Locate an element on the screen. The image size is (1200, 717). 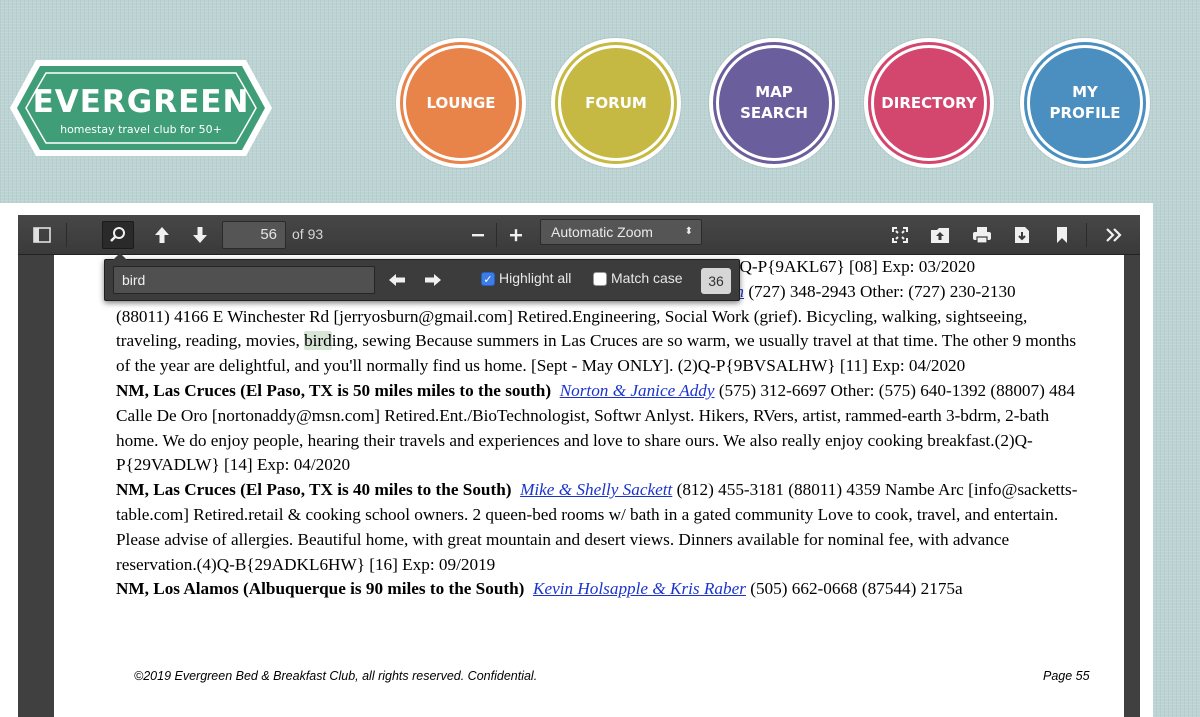
match-case-checkbox is located at coordinates (600, 279).